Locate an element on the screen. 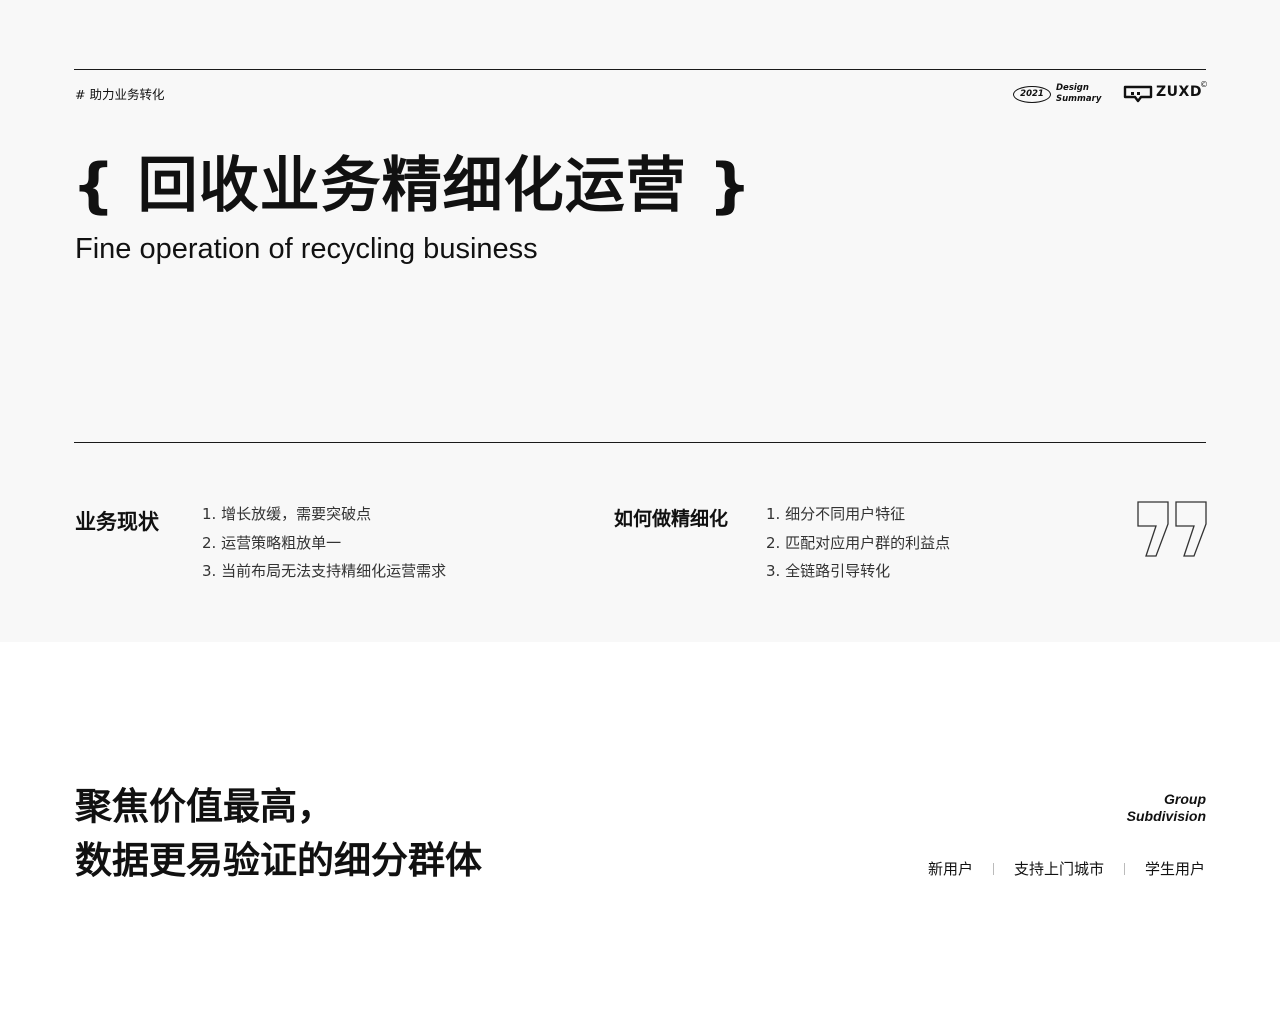  section-tag: # 助力业务转化 is located at coordinates (120, 94).